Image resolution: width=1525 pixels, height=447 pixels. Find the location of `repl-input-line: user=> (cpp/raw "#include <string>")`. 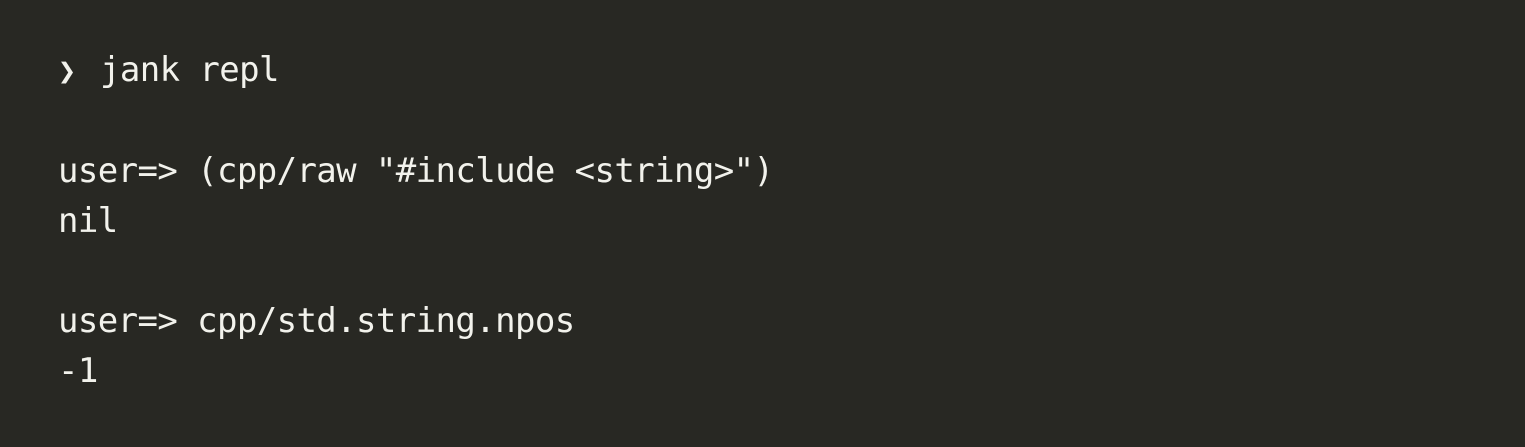

repl-input-line: user=> (cpp/raw "#include <string>") is located at coordinates (416, 171).